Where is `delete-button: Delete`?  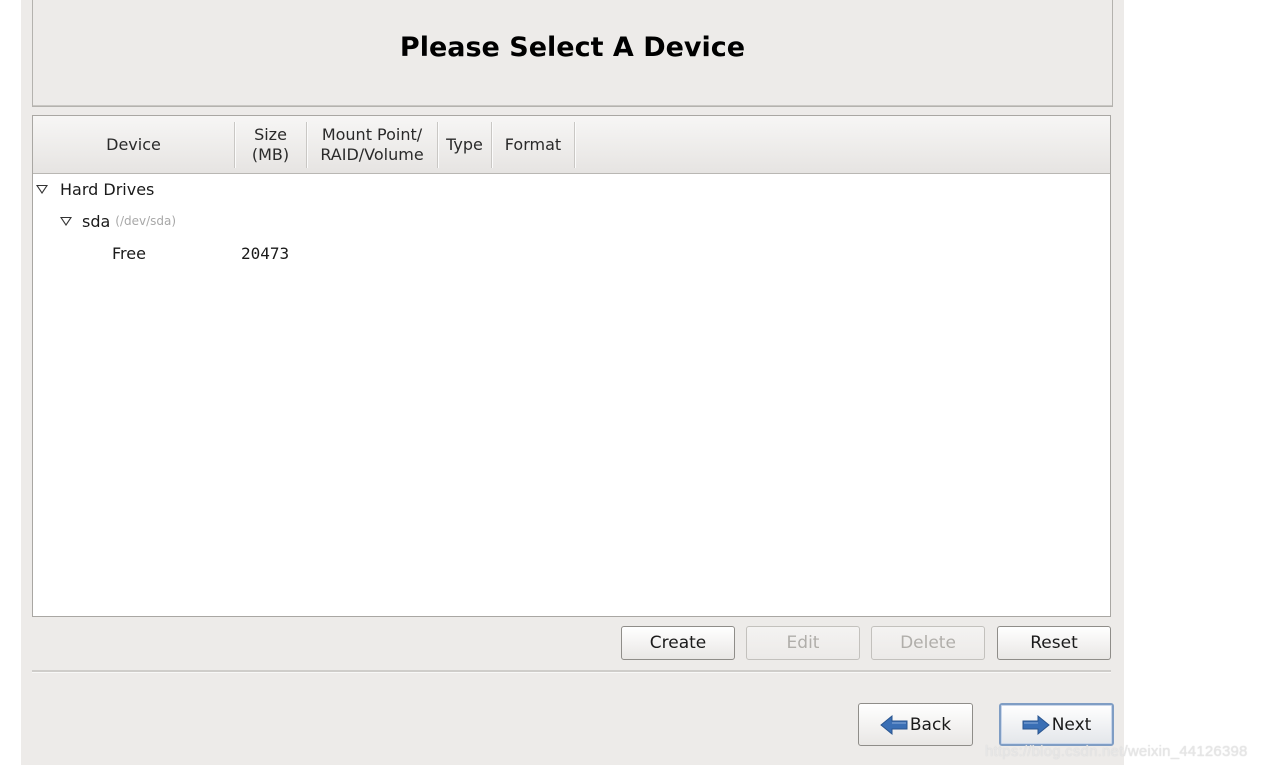 delete-button: Delete is located at coordinates (928, 643).